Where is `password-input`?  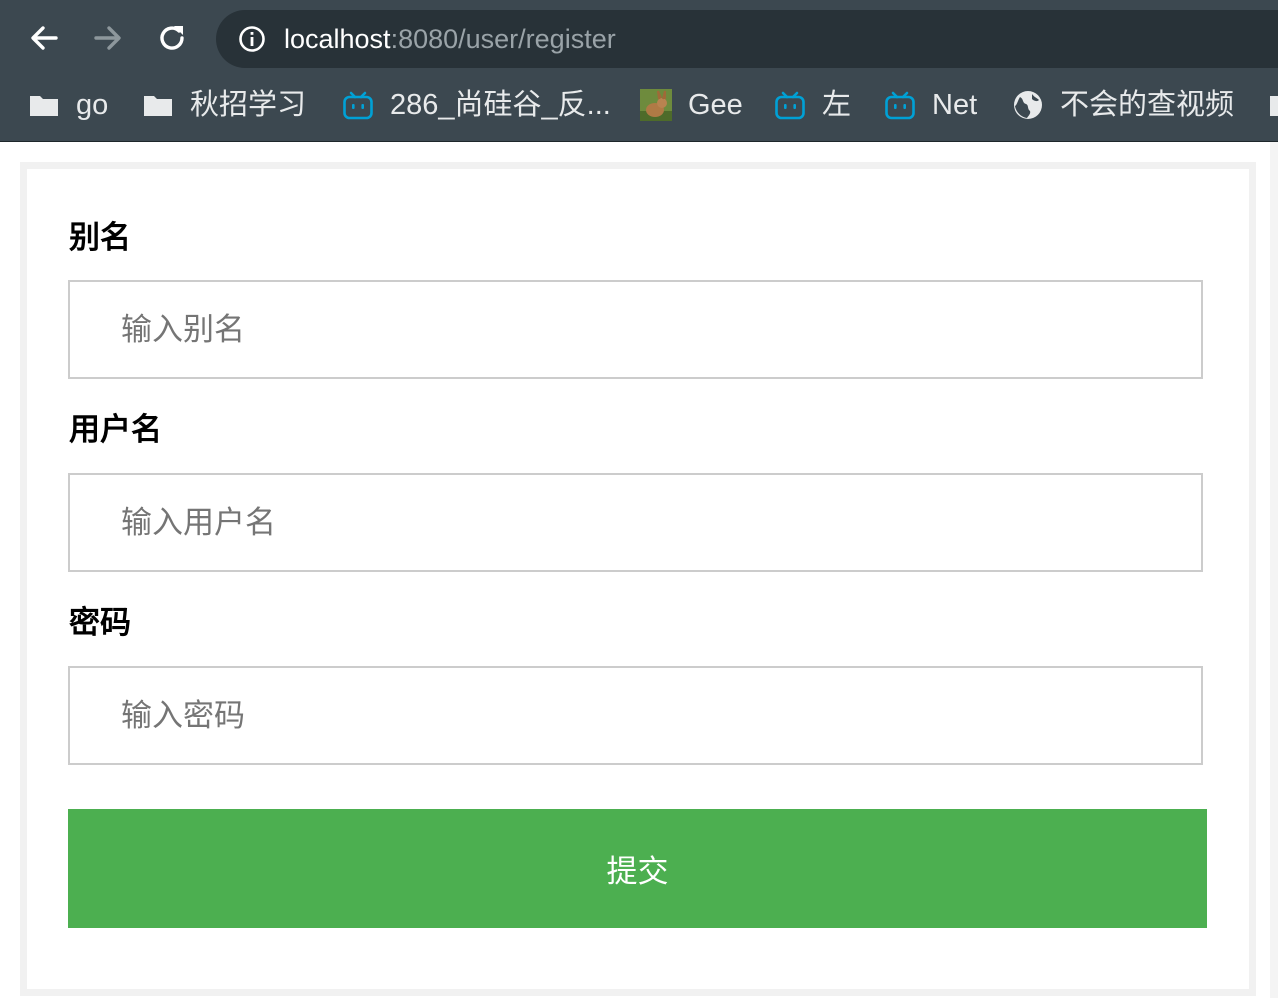 password-input is located at coordinates (635, 715).